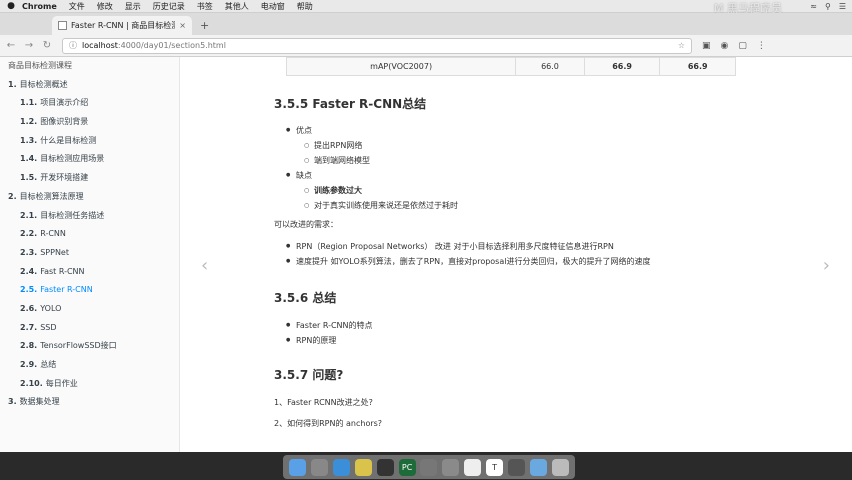 This screenshot has width=852, height=480. What do you see at coordinates (169, 6) in the screenshot?
I see `menu-history: 历史记录` at bounding box center [169, 6].